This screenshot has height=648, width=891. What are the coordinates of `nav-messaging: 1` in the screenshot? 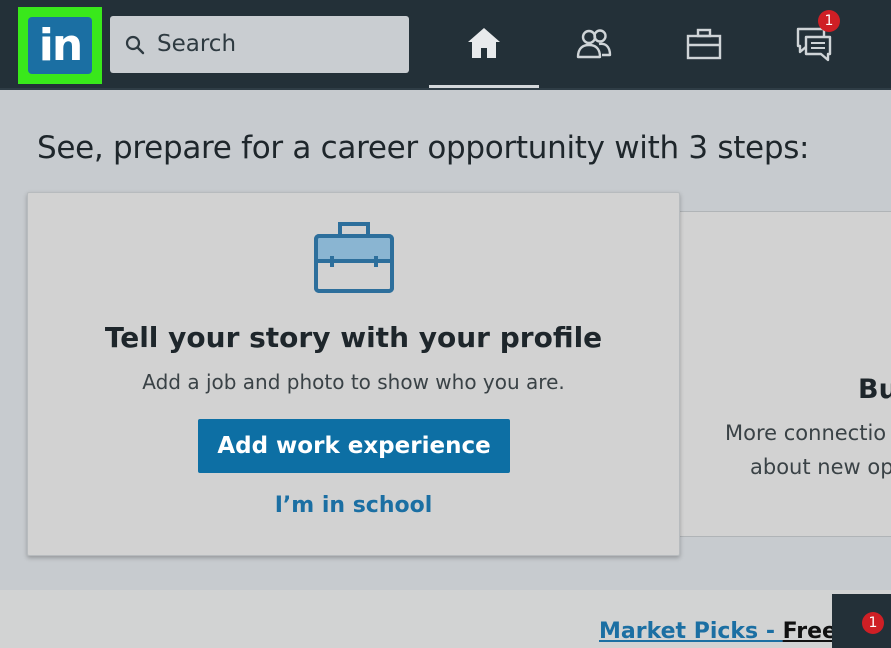 It's located at (814, 44).